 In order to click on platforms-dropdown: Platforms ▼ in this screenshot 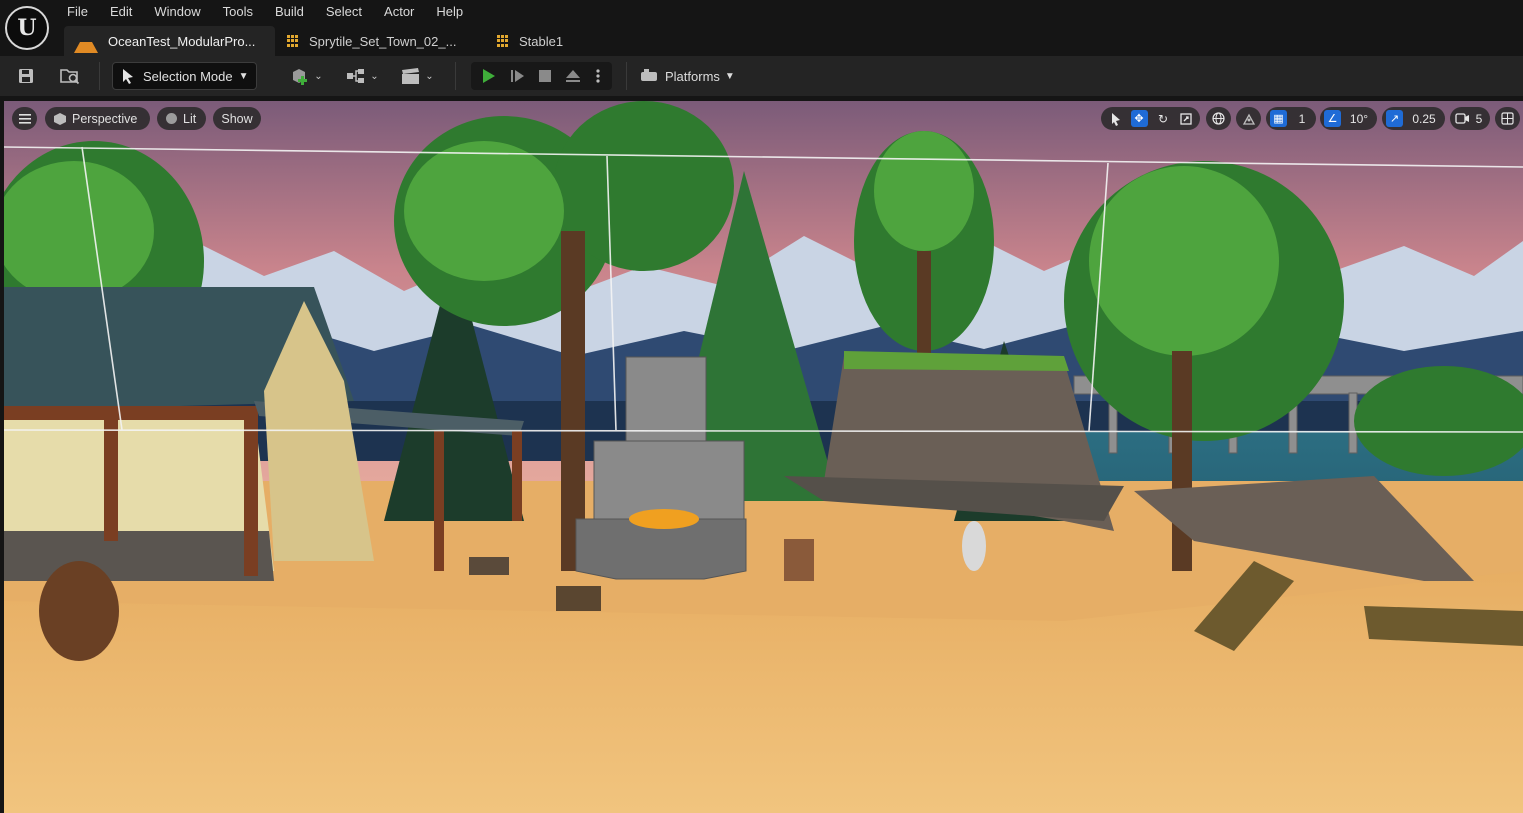, I will do `click(687, 76)`.